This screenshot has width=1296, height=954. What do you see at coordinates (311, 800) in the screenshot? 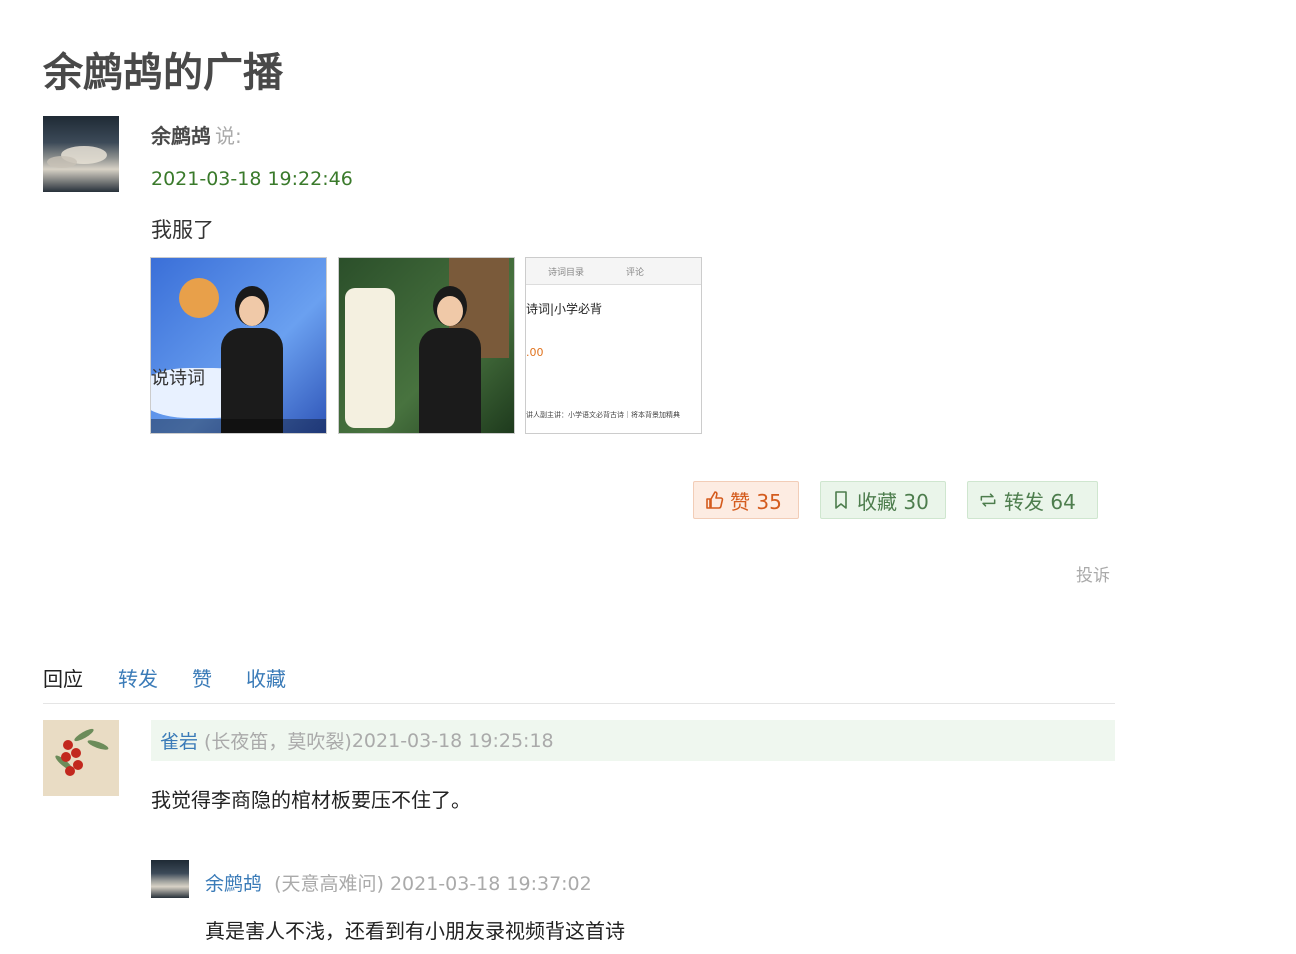
I see `comment-text: 我觉得李商隐的棺材板要压不住了。` at bounding box center [311, 800].